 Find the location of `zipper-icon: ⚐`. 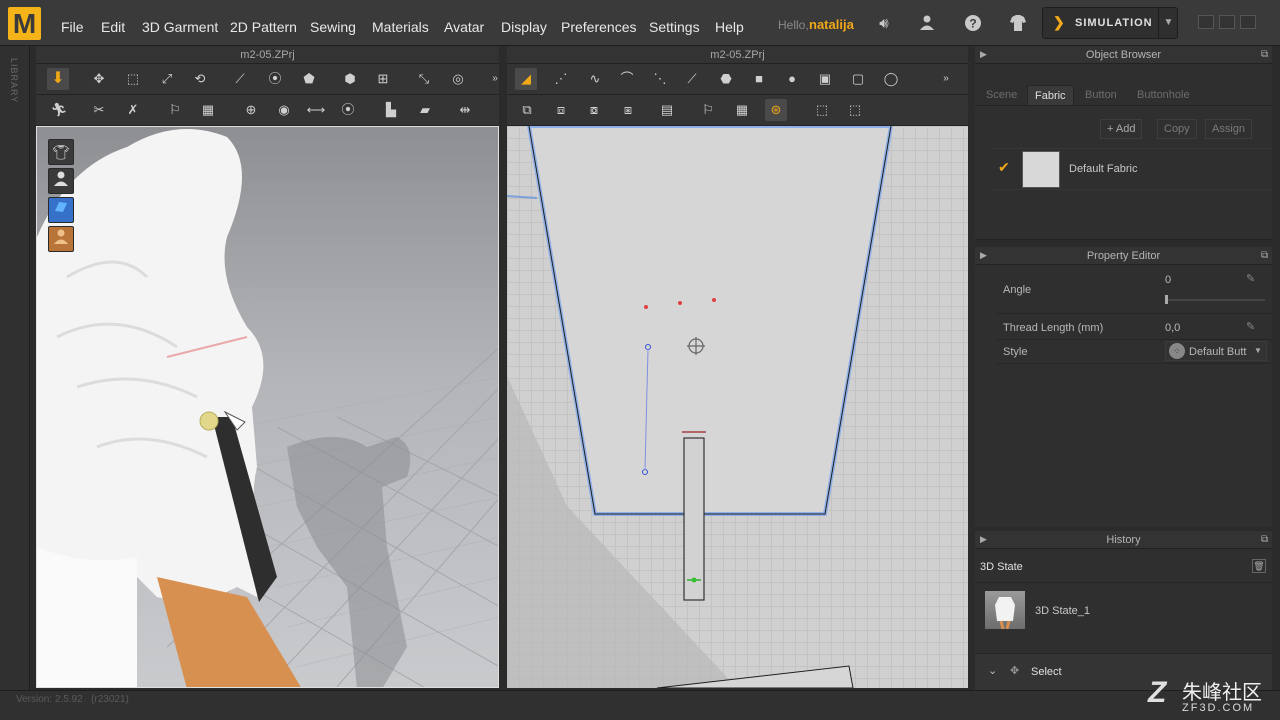

zipper-icon: ⚐ is located at coordinates (175, 110).